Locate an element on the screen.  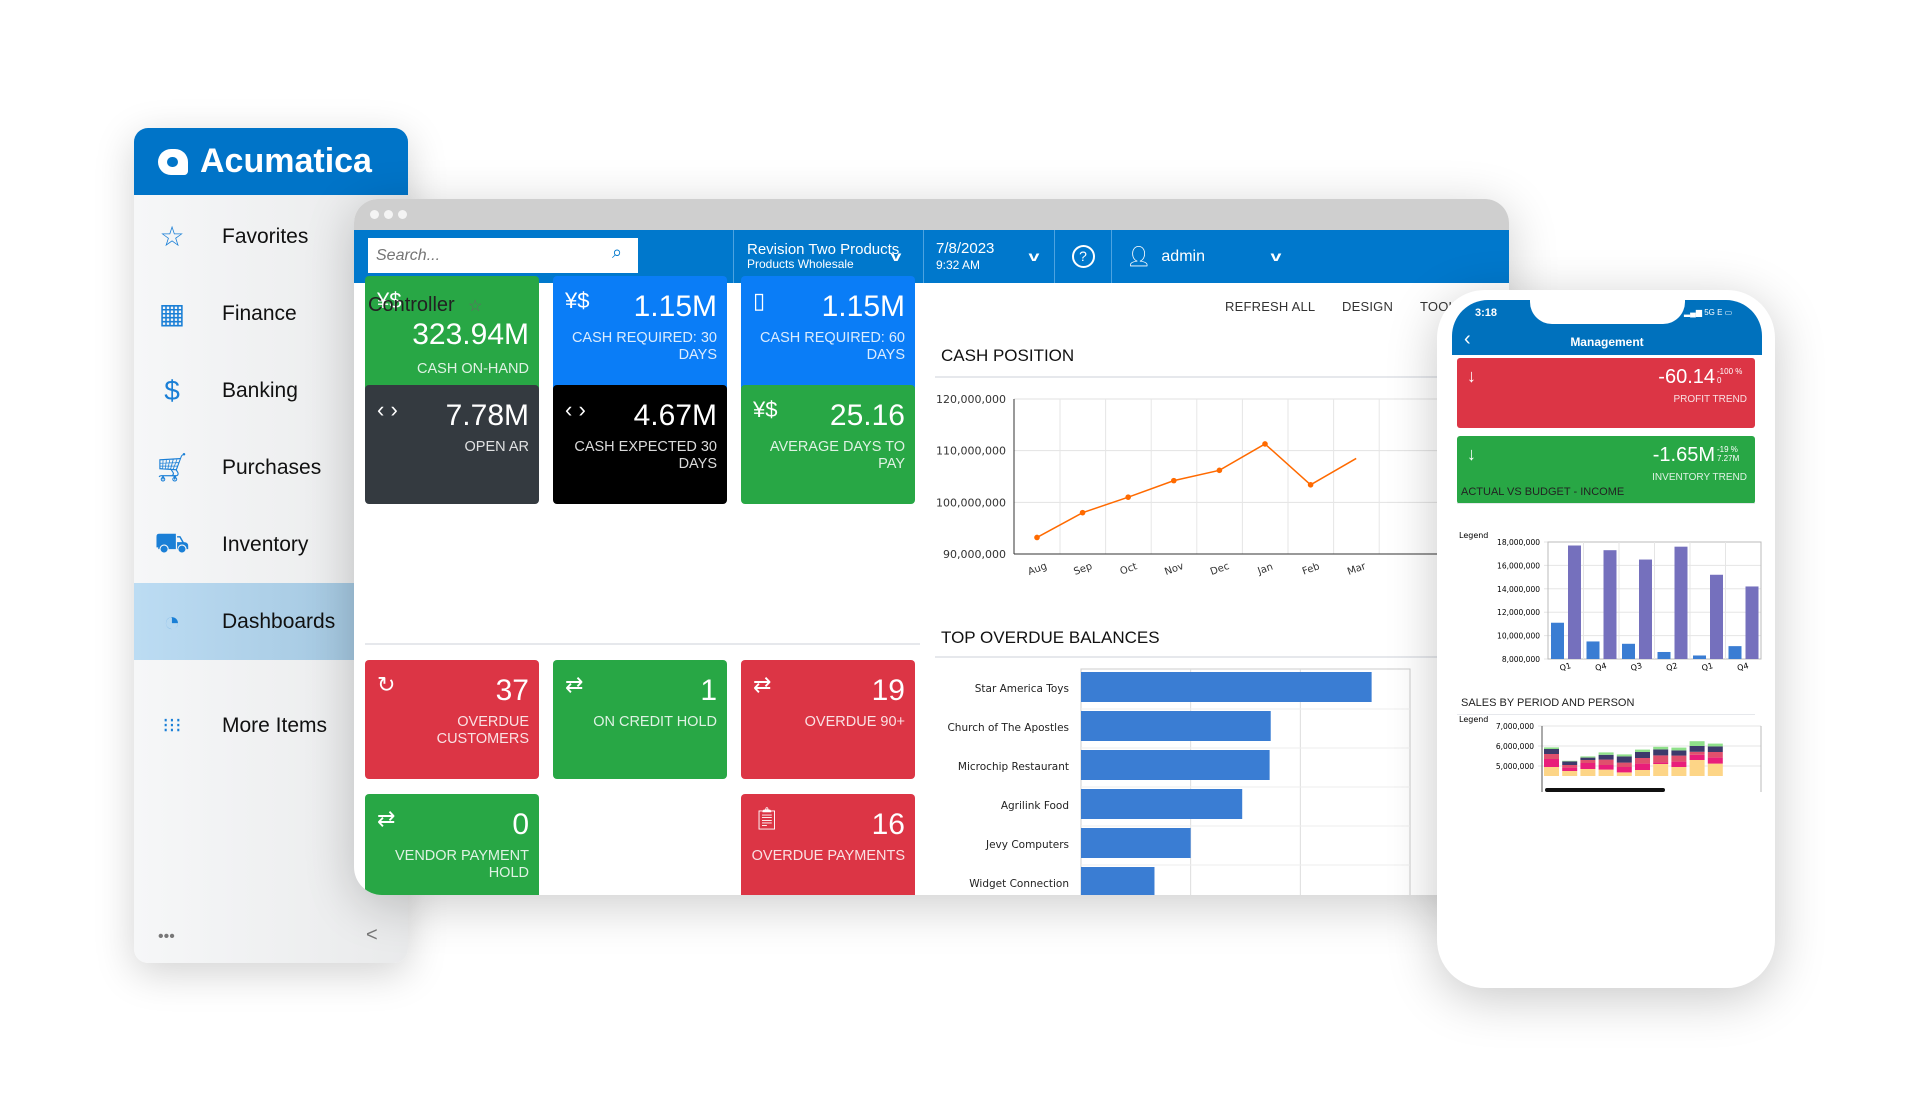
tile-label: PROFIT TREND is located at coordinates (1710, 399).